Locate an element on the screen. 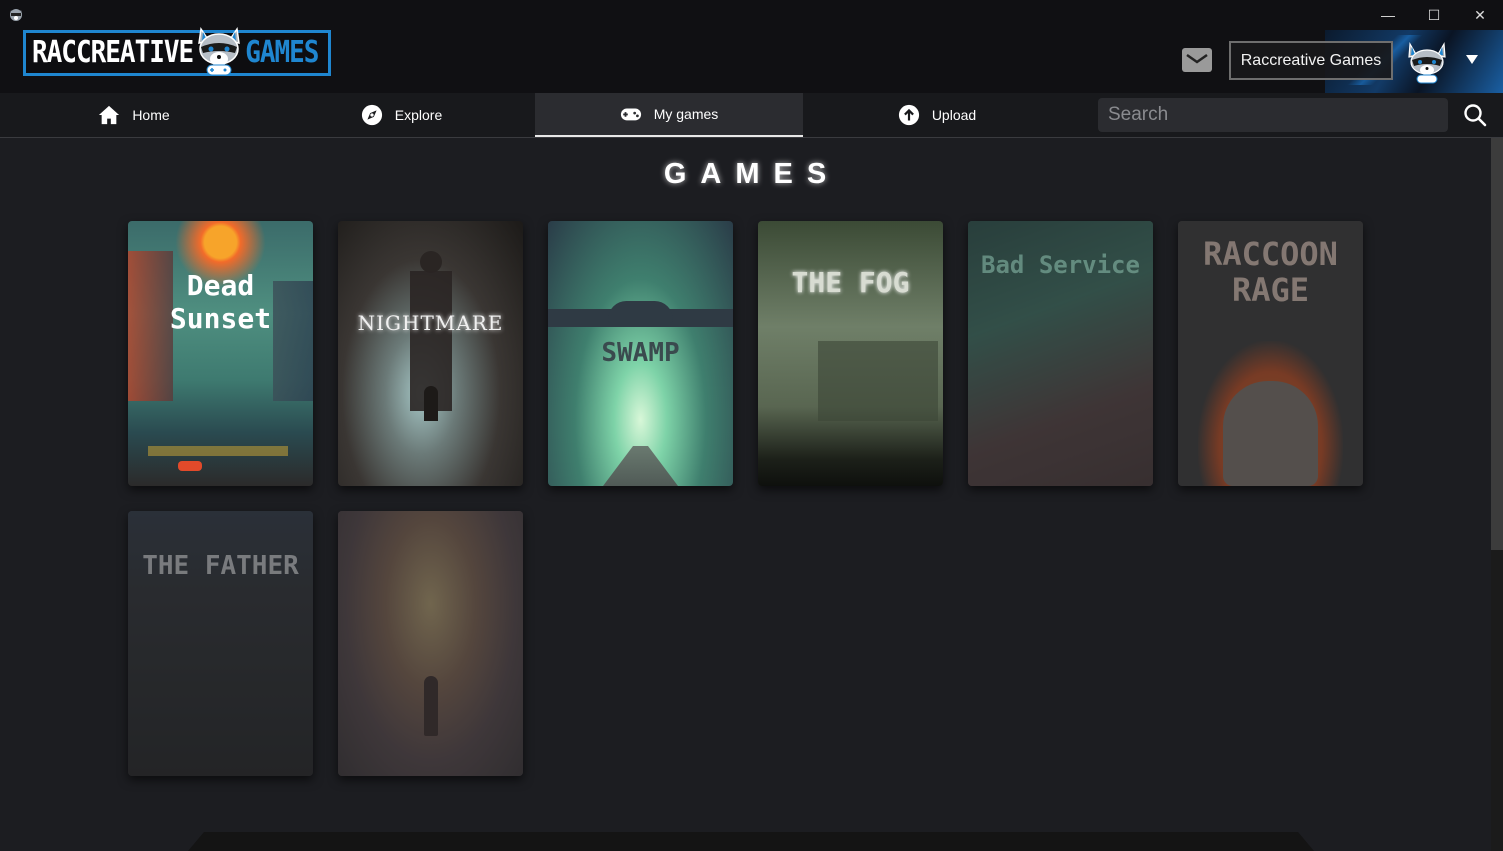 The image size is (1503, 851). game-card-nightmare: NIGHTMARE is located at coordinates (430, 353).